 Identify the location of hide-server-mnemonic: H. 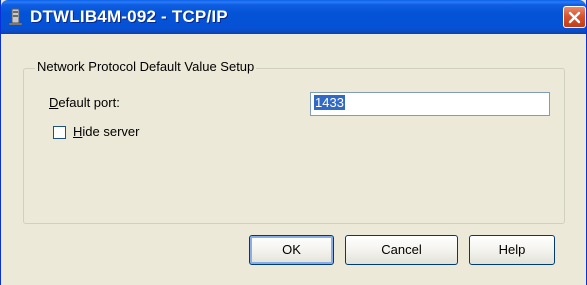
(78, 131).